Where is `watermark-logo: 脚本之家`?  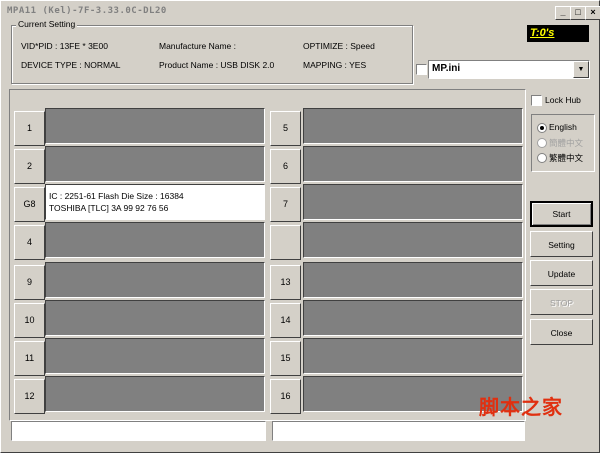 watermark-logo: 脚本之家 is located at coordinates (521, 407).